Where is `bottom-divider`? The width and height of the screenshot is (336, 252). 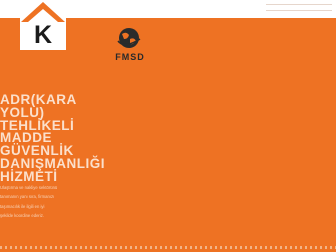 bottom-divider is located at coordinates (168, 247).